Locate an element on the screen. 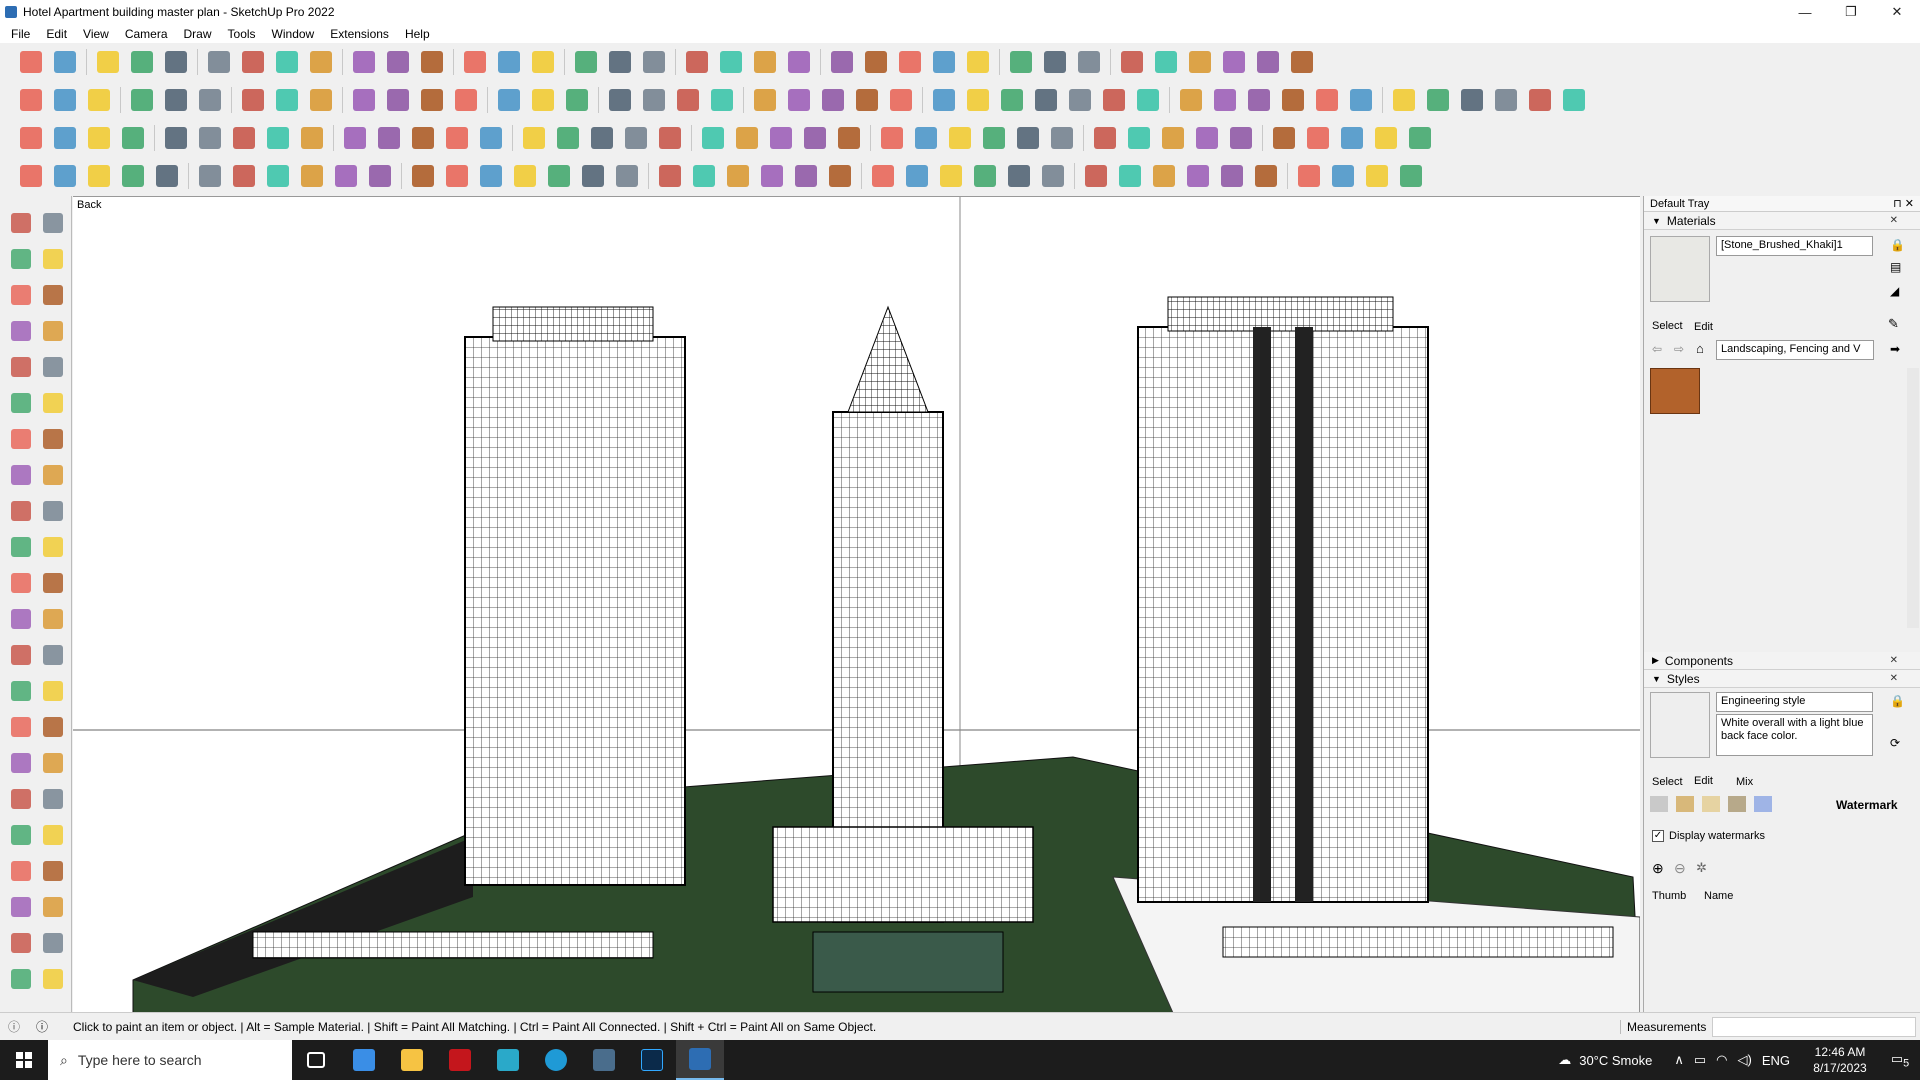 The height and width of the screenshot is (1080, 1920). menu-extensions: Extensions is located at coordinates (359, 34).